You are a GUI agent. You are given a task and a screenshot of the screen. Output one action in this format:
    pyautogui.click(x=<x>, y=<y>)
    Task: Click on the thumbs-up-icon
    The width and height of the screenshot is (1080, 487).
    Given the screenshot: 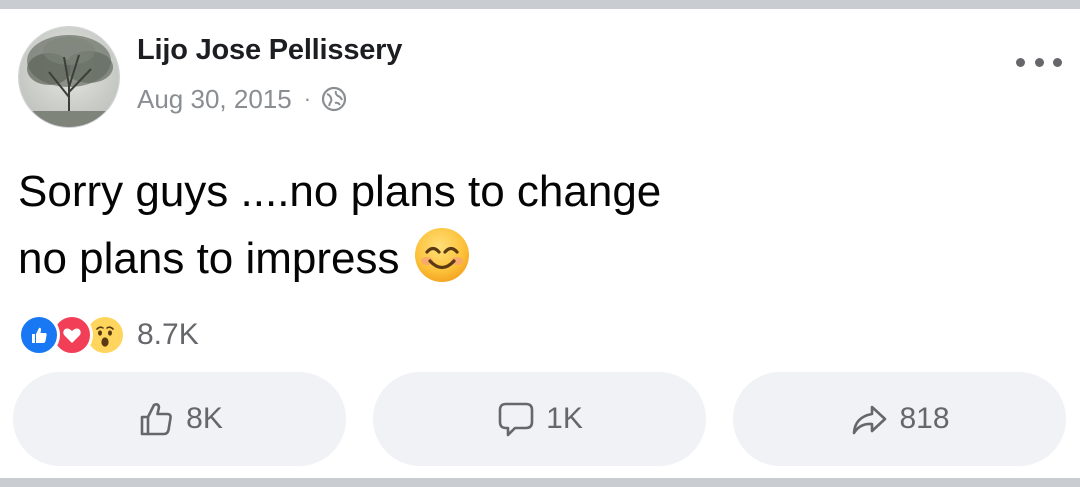 What is the action you would take?
    pyautogui.click(x=156, y=419)
    